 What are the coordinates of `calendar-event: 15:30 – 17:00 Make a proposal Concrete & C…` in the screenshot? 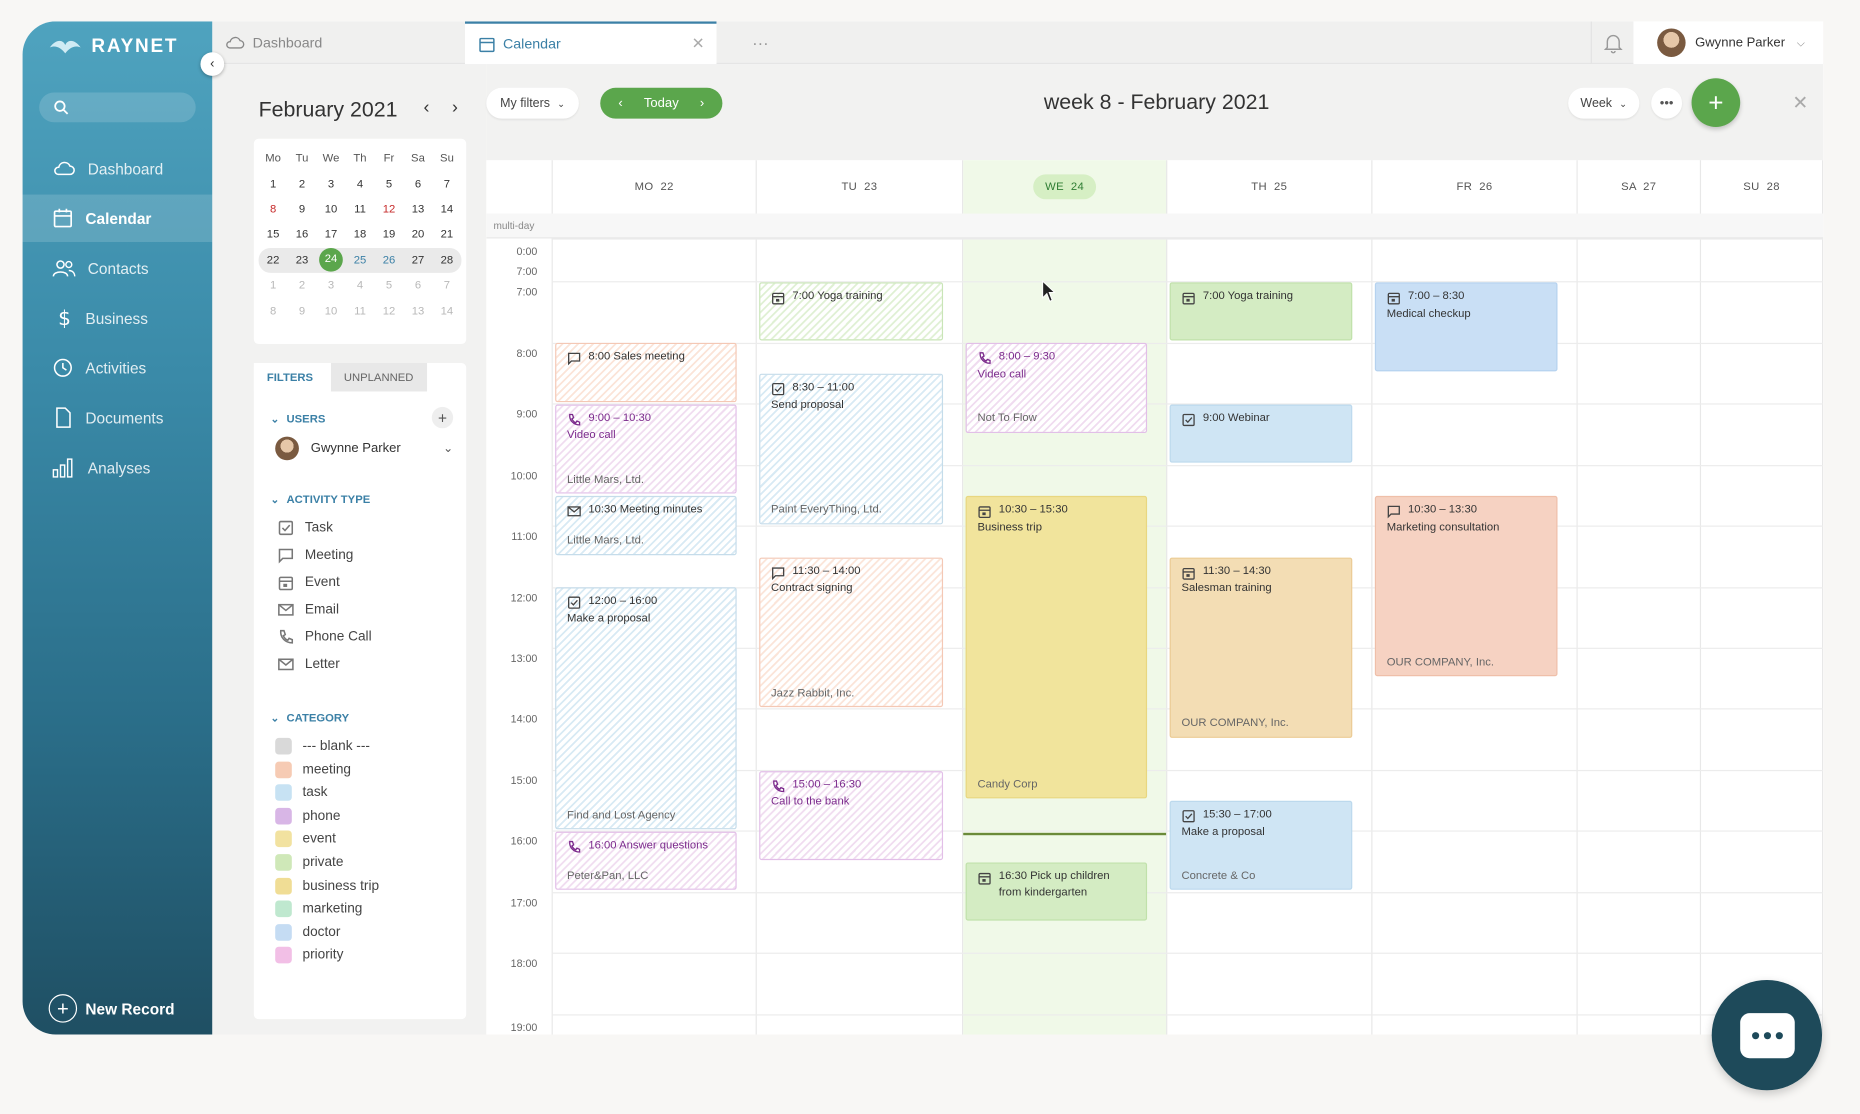 It's located at (1261, 846).